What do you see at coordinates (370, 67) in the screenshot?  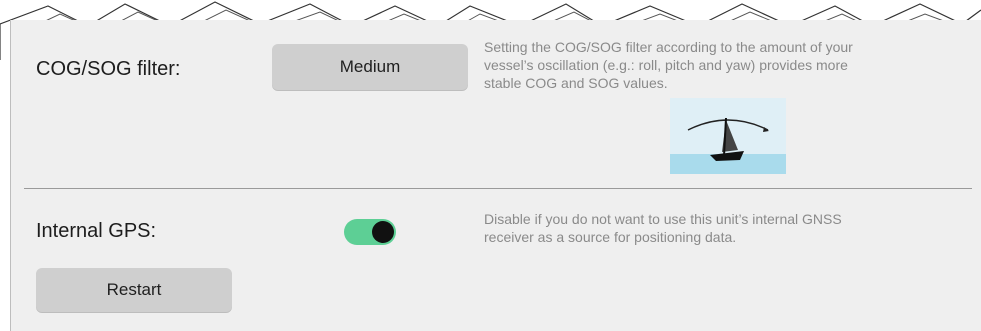 I see `cog-sog-filter-select: Medium` at bounding box center [370, 67].